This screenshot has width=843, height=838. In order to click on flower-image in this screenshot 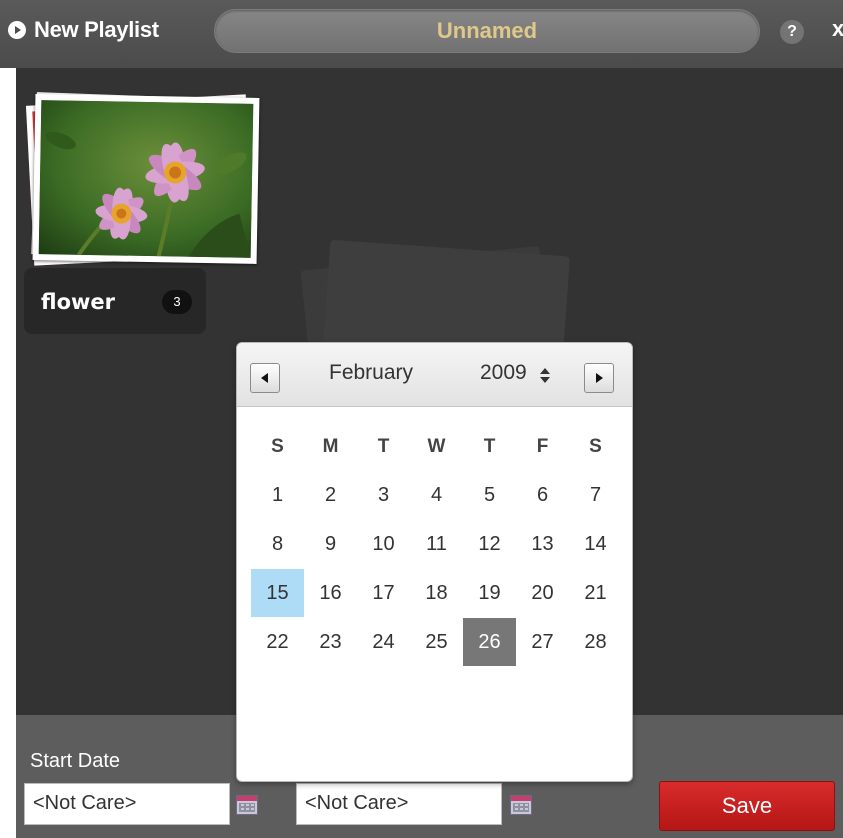, I will do `click(146, 179)`.